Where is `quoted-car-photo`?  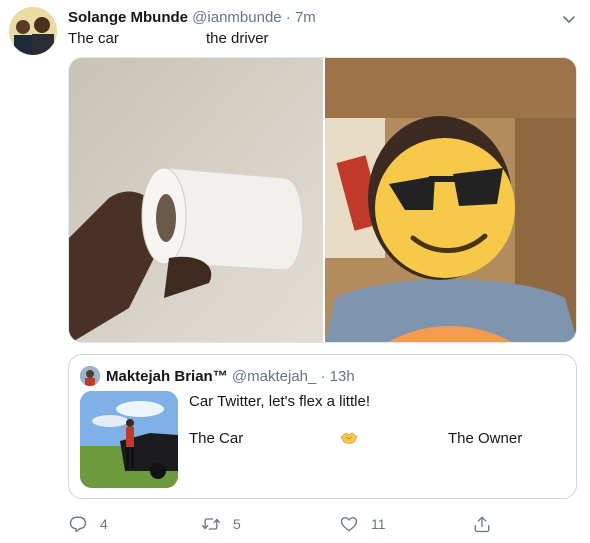
quoted-car-photo is located at coordinates (129, 439).